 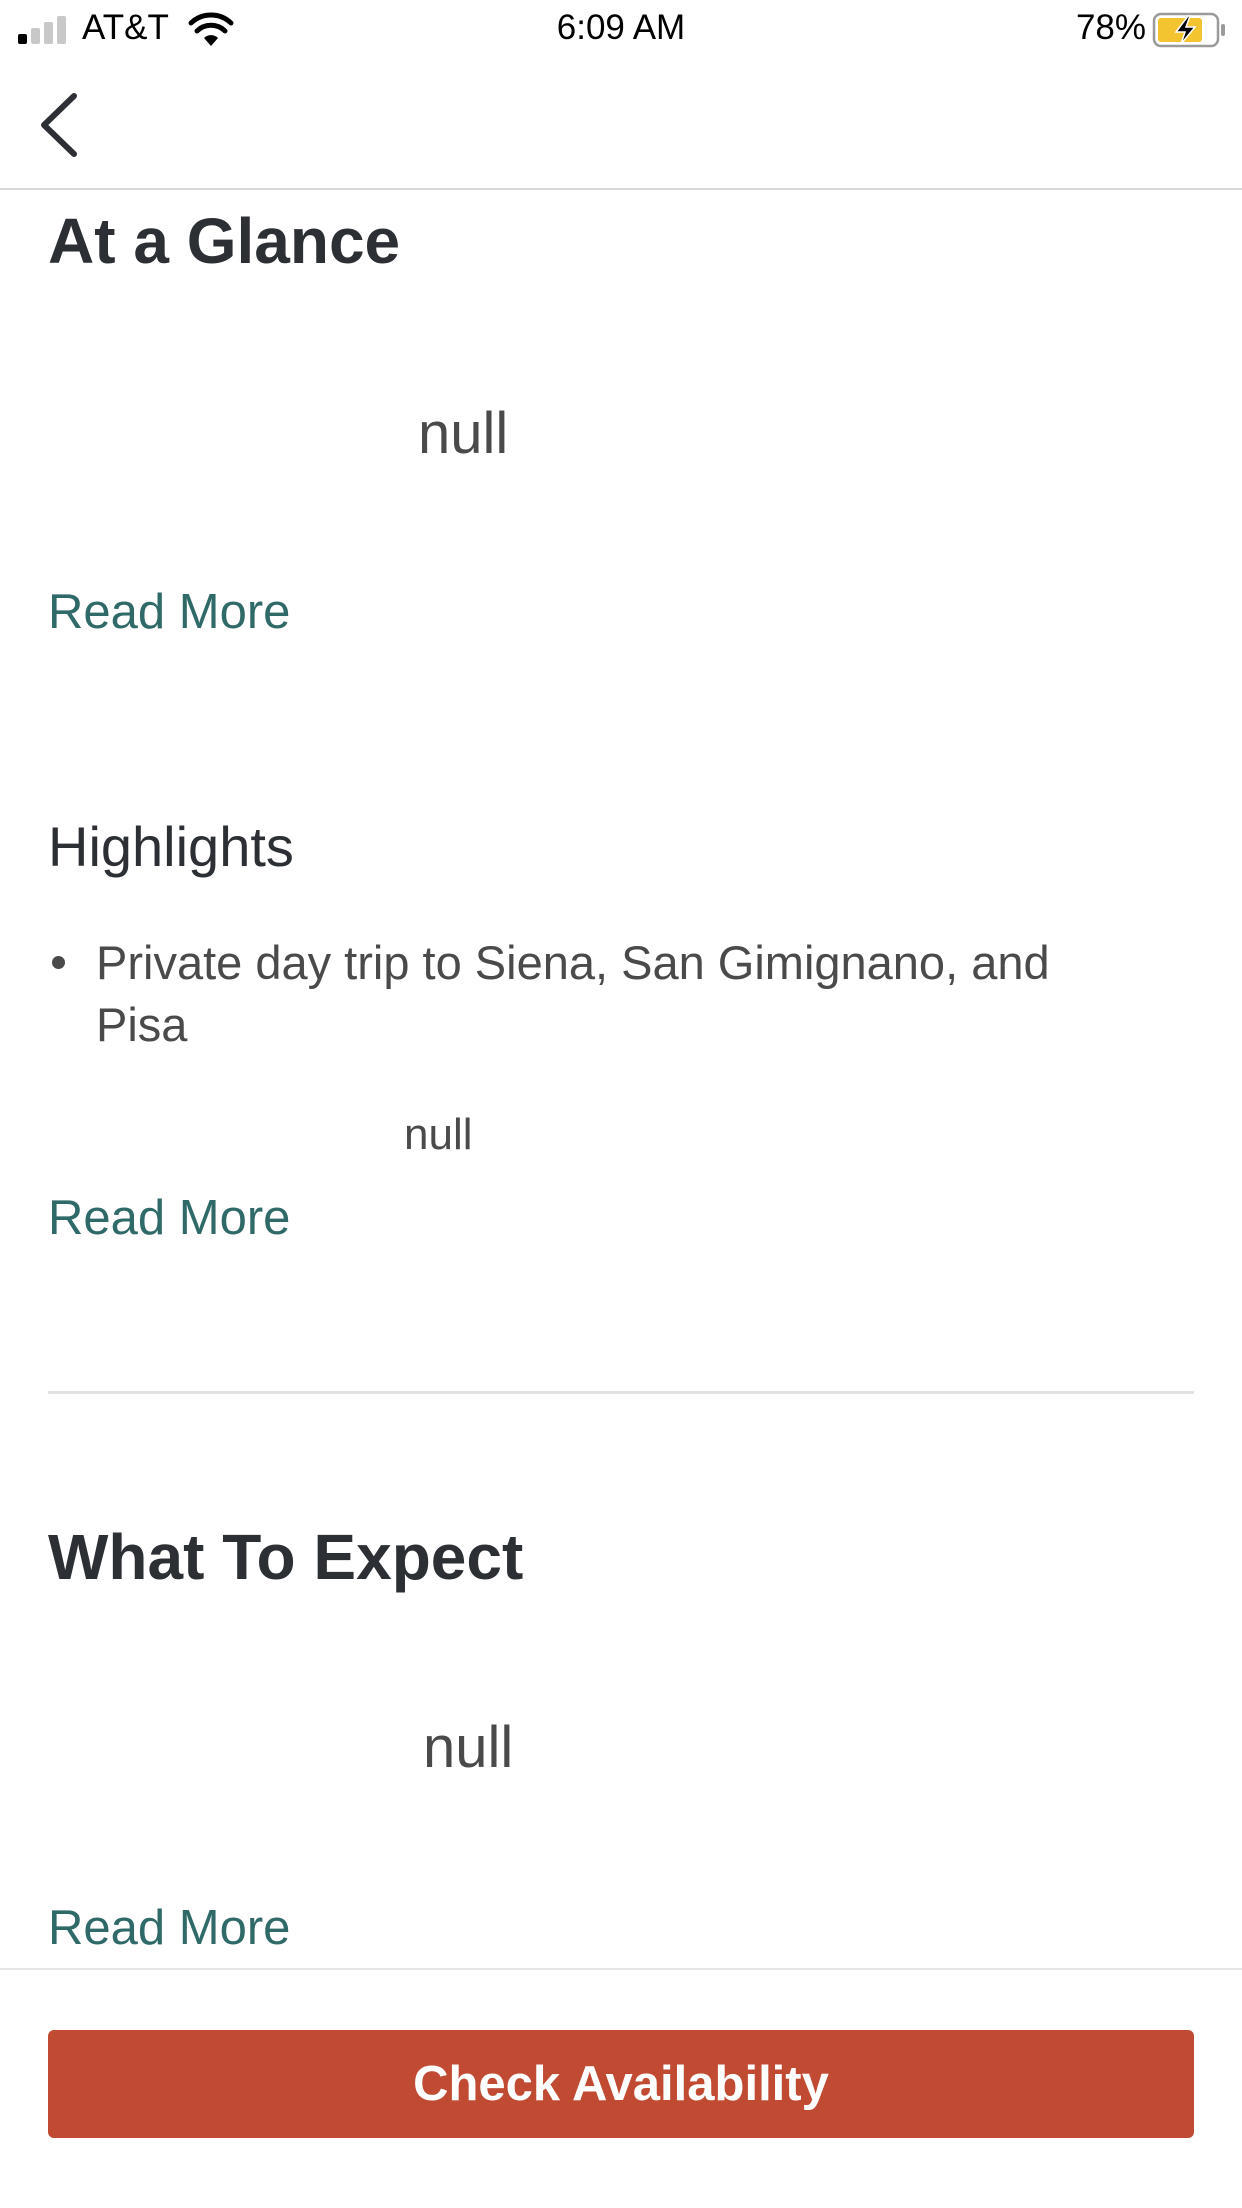 What do you see at coordinates (169, 1928) in the screenshot?
I see `what-to-expect-read-more-link: Read More` at bounding box center [169, 1928].